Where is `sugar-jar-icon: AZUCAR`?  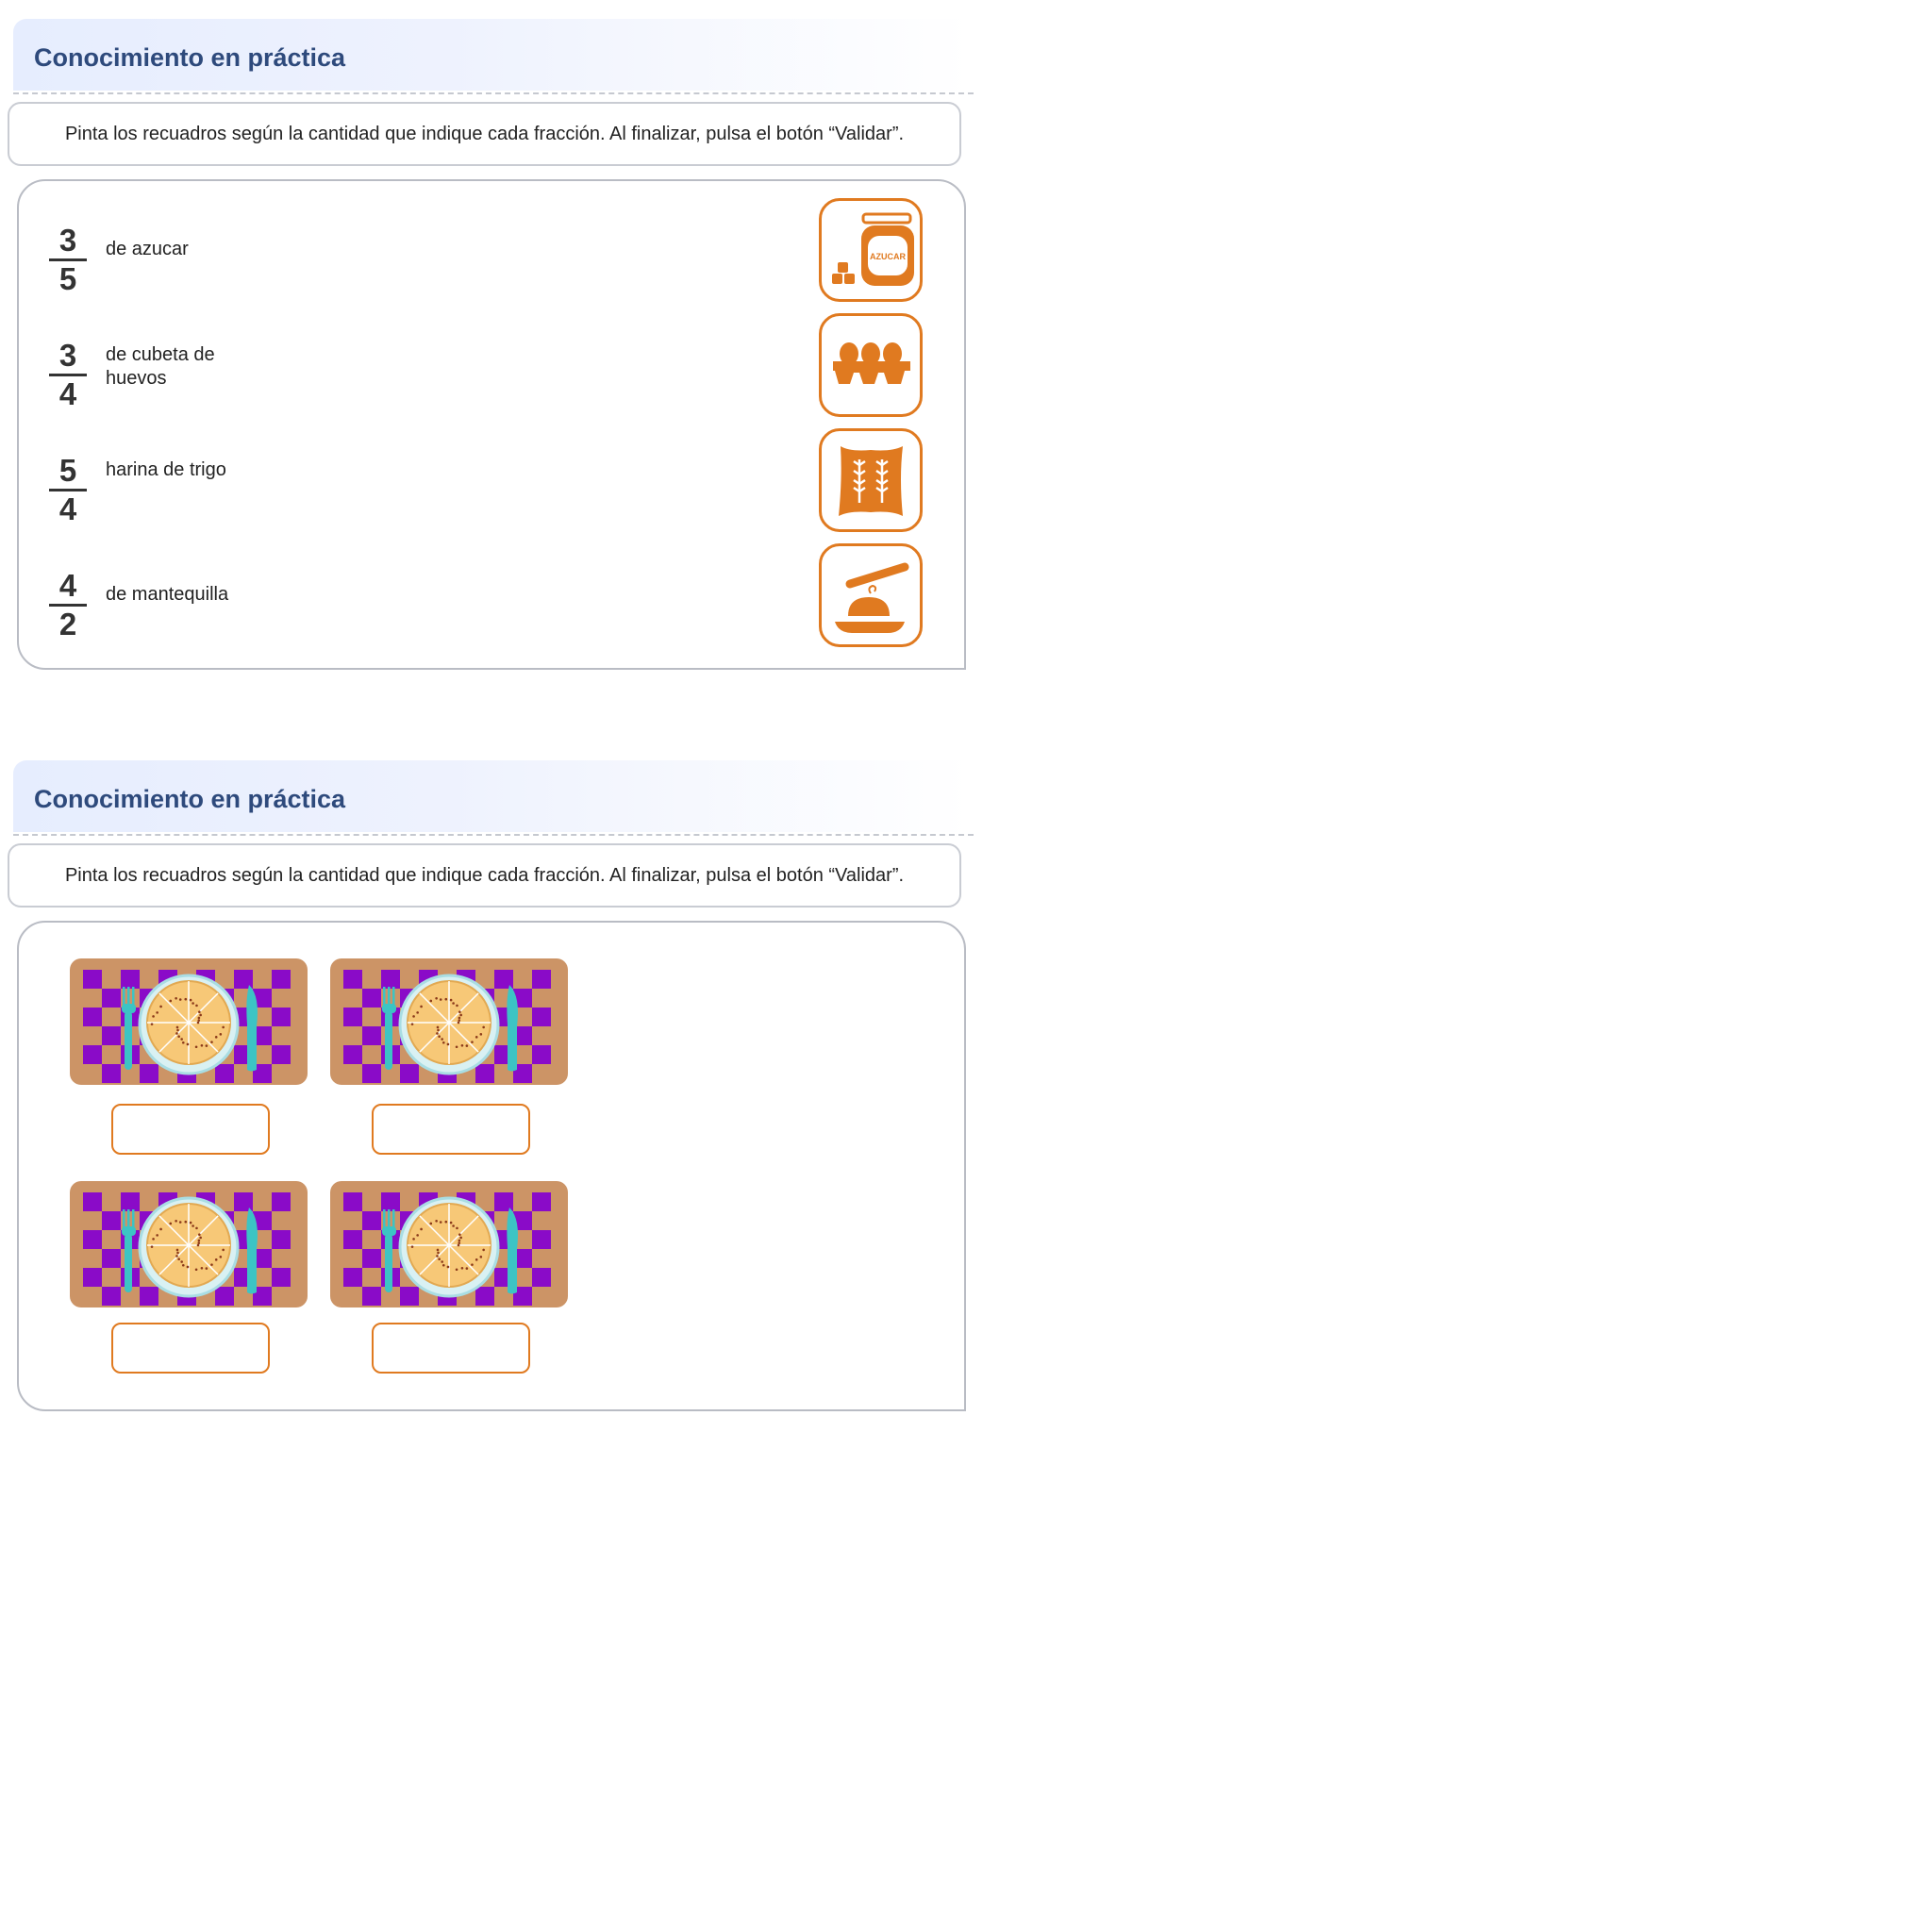
sugar-jar-icon: AZUCAR is located at coordinates (871, 250).